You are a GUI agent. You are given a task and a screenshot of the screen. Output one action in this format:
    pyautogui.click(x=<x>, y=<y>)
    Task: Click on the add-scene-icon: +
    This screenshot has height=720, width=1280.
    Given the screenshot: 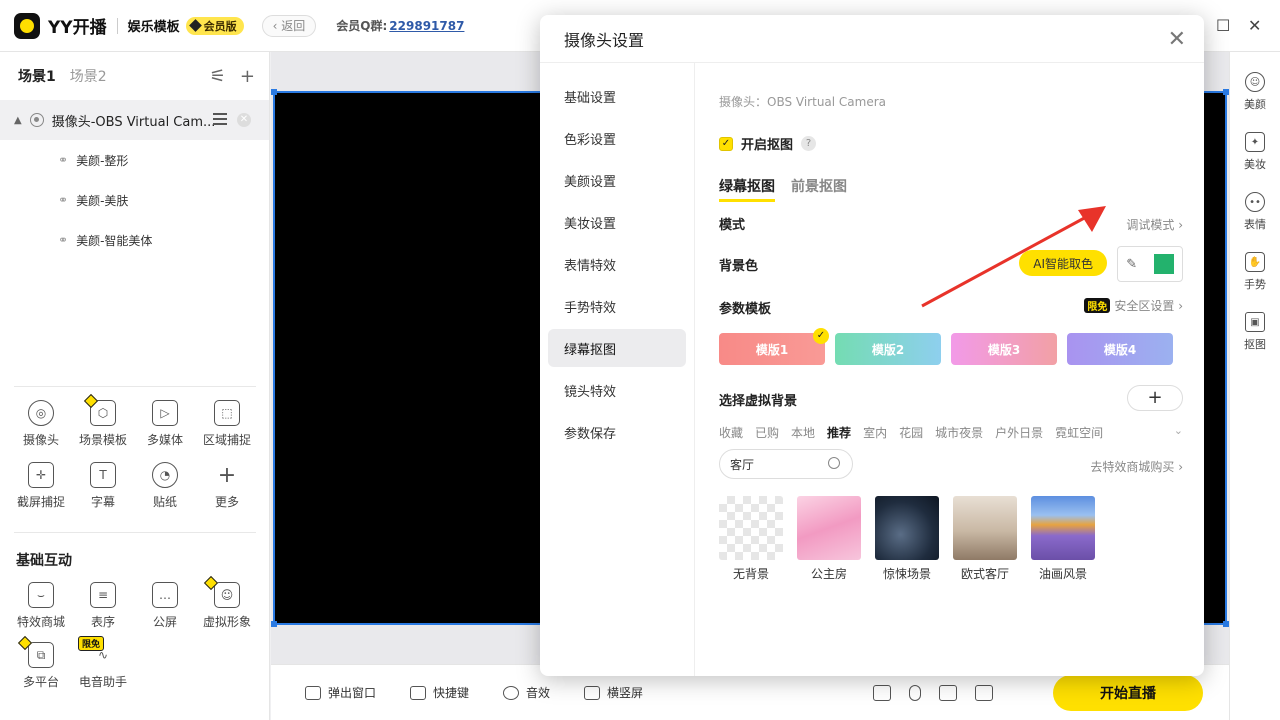 What is the action you would take?
    pyautogui.click(x=247, y=76)
    